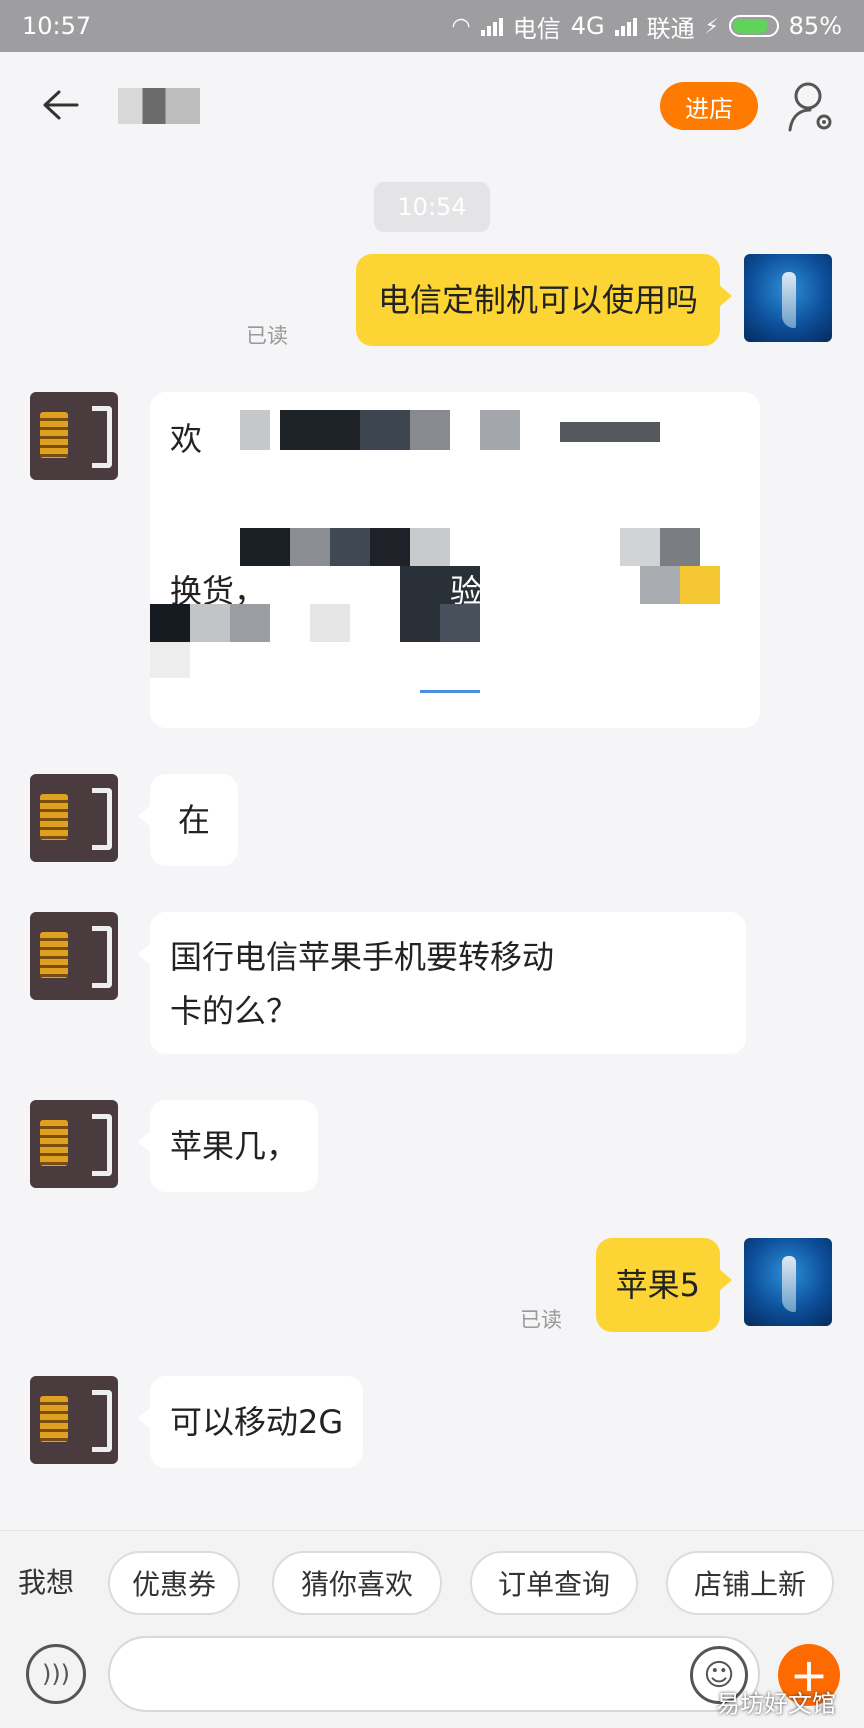 The width and height of the screenshot is (864, 1728). I want to click on arrow-left-icon, so click(61, 105).